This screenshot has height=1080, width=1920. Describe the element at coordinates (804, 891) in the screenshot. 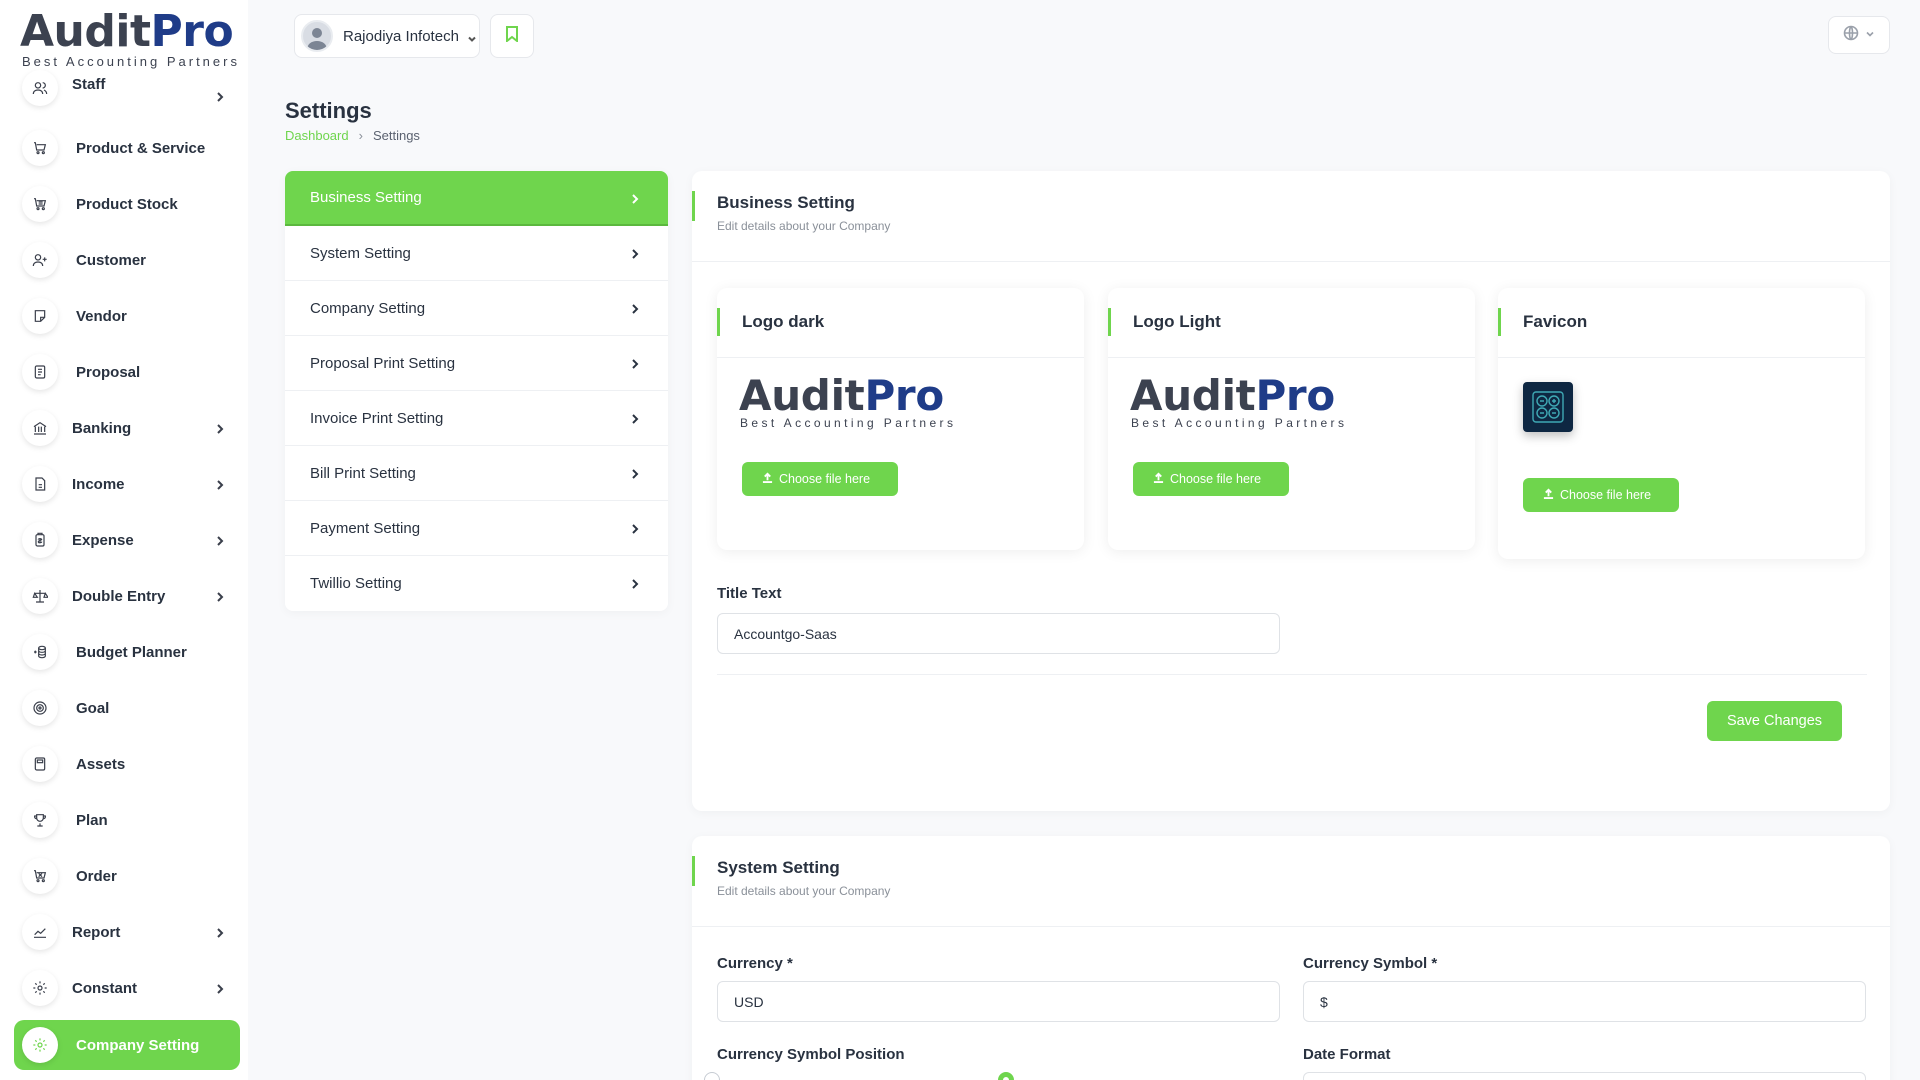

I see `system-setting-subtitle: Edit details about your Company` at that location.